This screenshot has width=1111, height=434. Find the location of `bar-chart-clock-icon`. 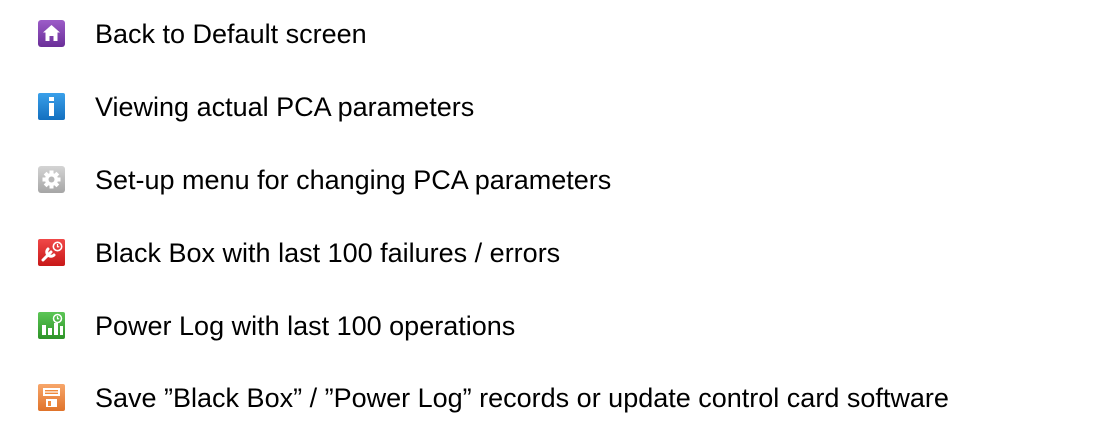

bar-chart-clock-icon is located at coordinates (51, 325).